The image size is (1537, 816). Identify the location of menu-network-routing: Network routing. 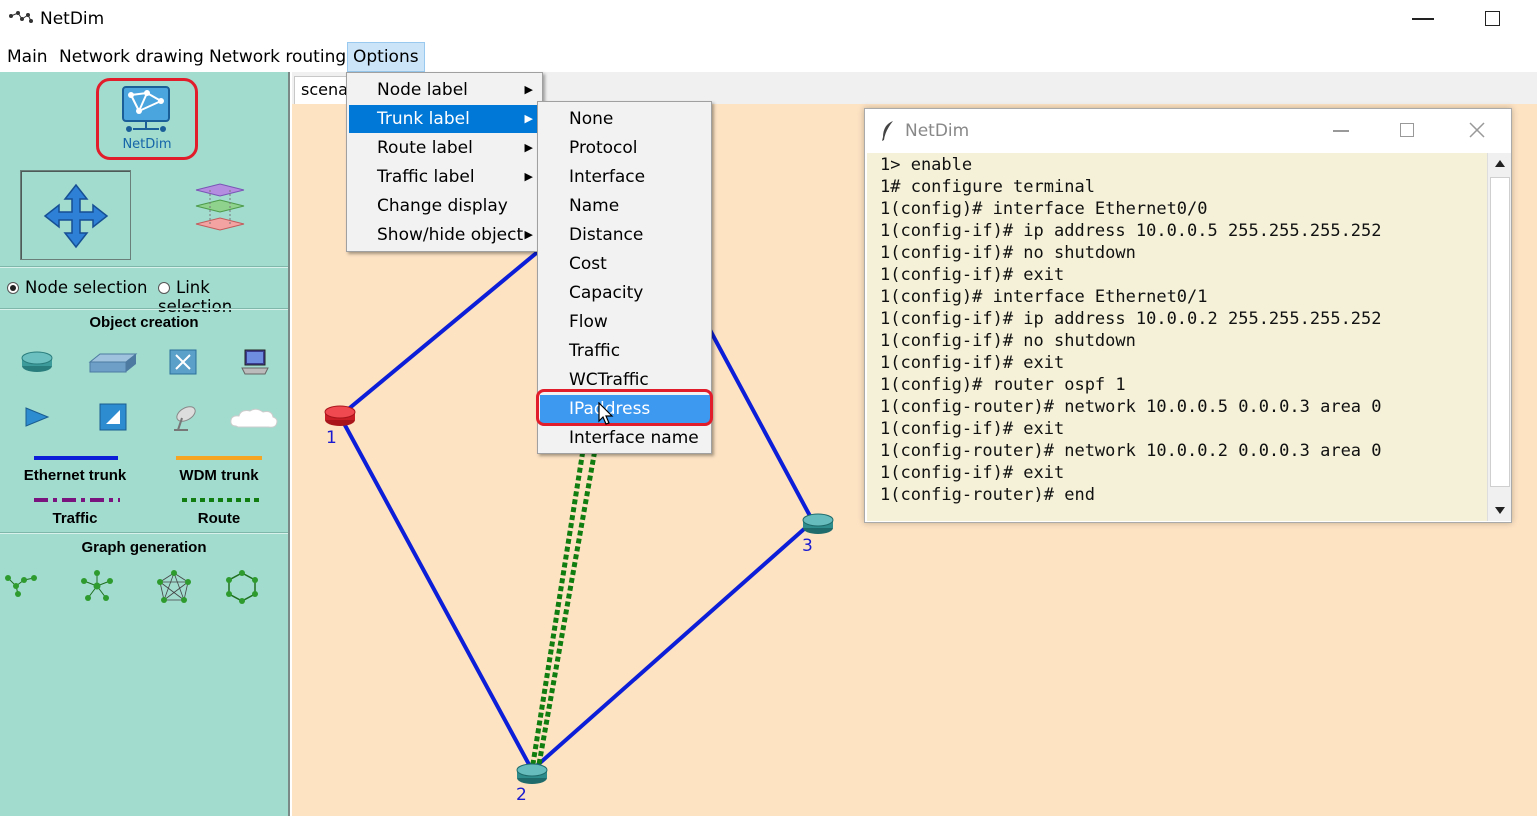
(277, 57).